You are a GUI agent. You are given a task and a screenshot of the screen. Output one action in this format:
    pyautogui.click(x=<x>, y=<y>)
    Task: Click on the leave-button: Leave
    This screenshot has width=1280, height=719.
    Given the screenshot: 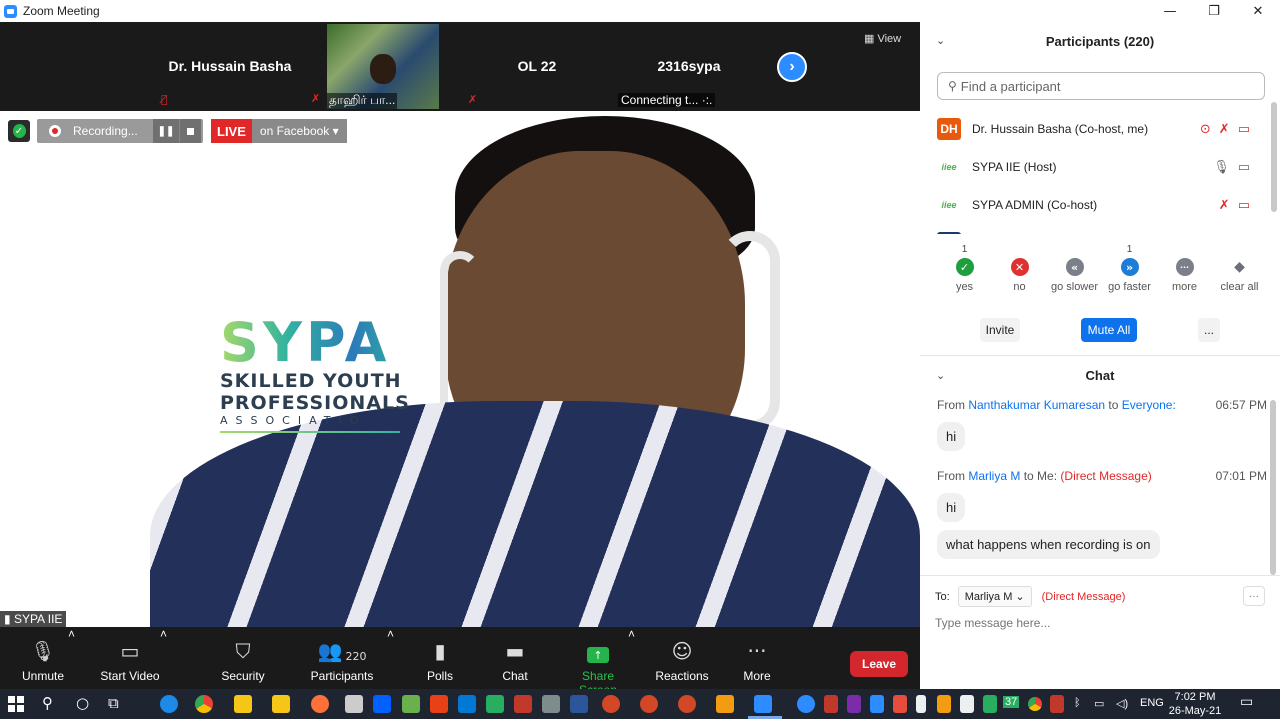 What is the action you would take?
    pyautogui.click(x=879, y=664)
    